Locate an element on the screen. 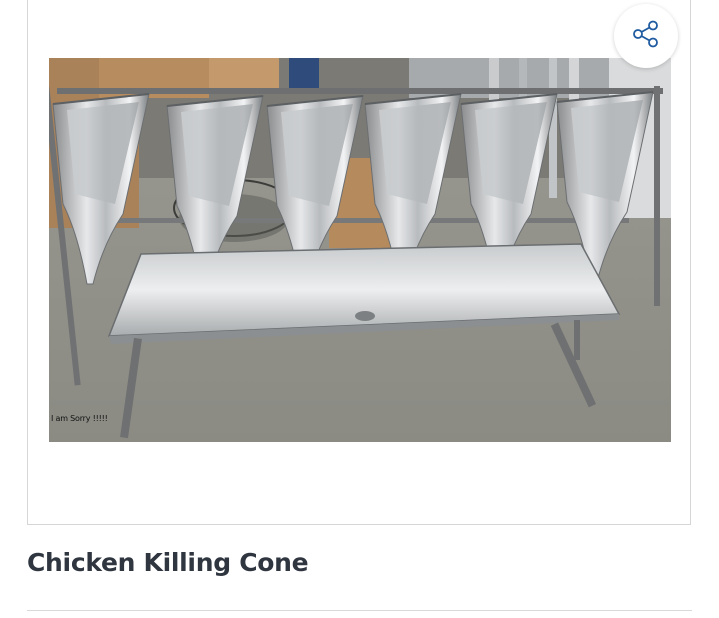 This screenshot has height=618, width=719. share-button is located at coordinates (646, 36).